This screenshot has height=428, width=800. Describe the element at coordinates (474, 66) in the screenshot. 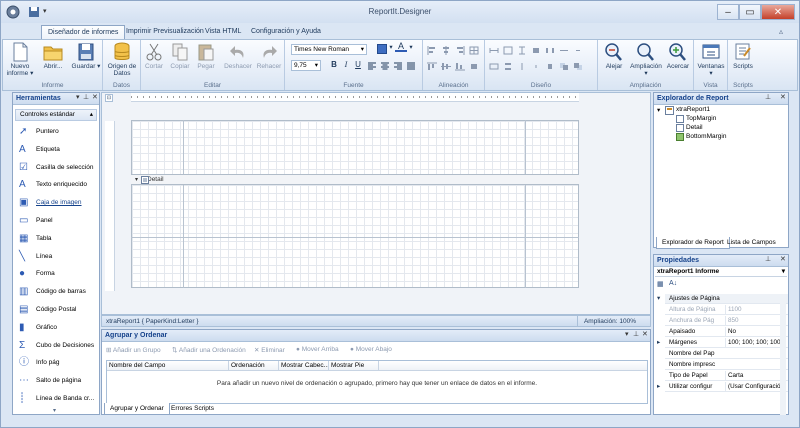

I see `size-to-grid-icon` at that location.